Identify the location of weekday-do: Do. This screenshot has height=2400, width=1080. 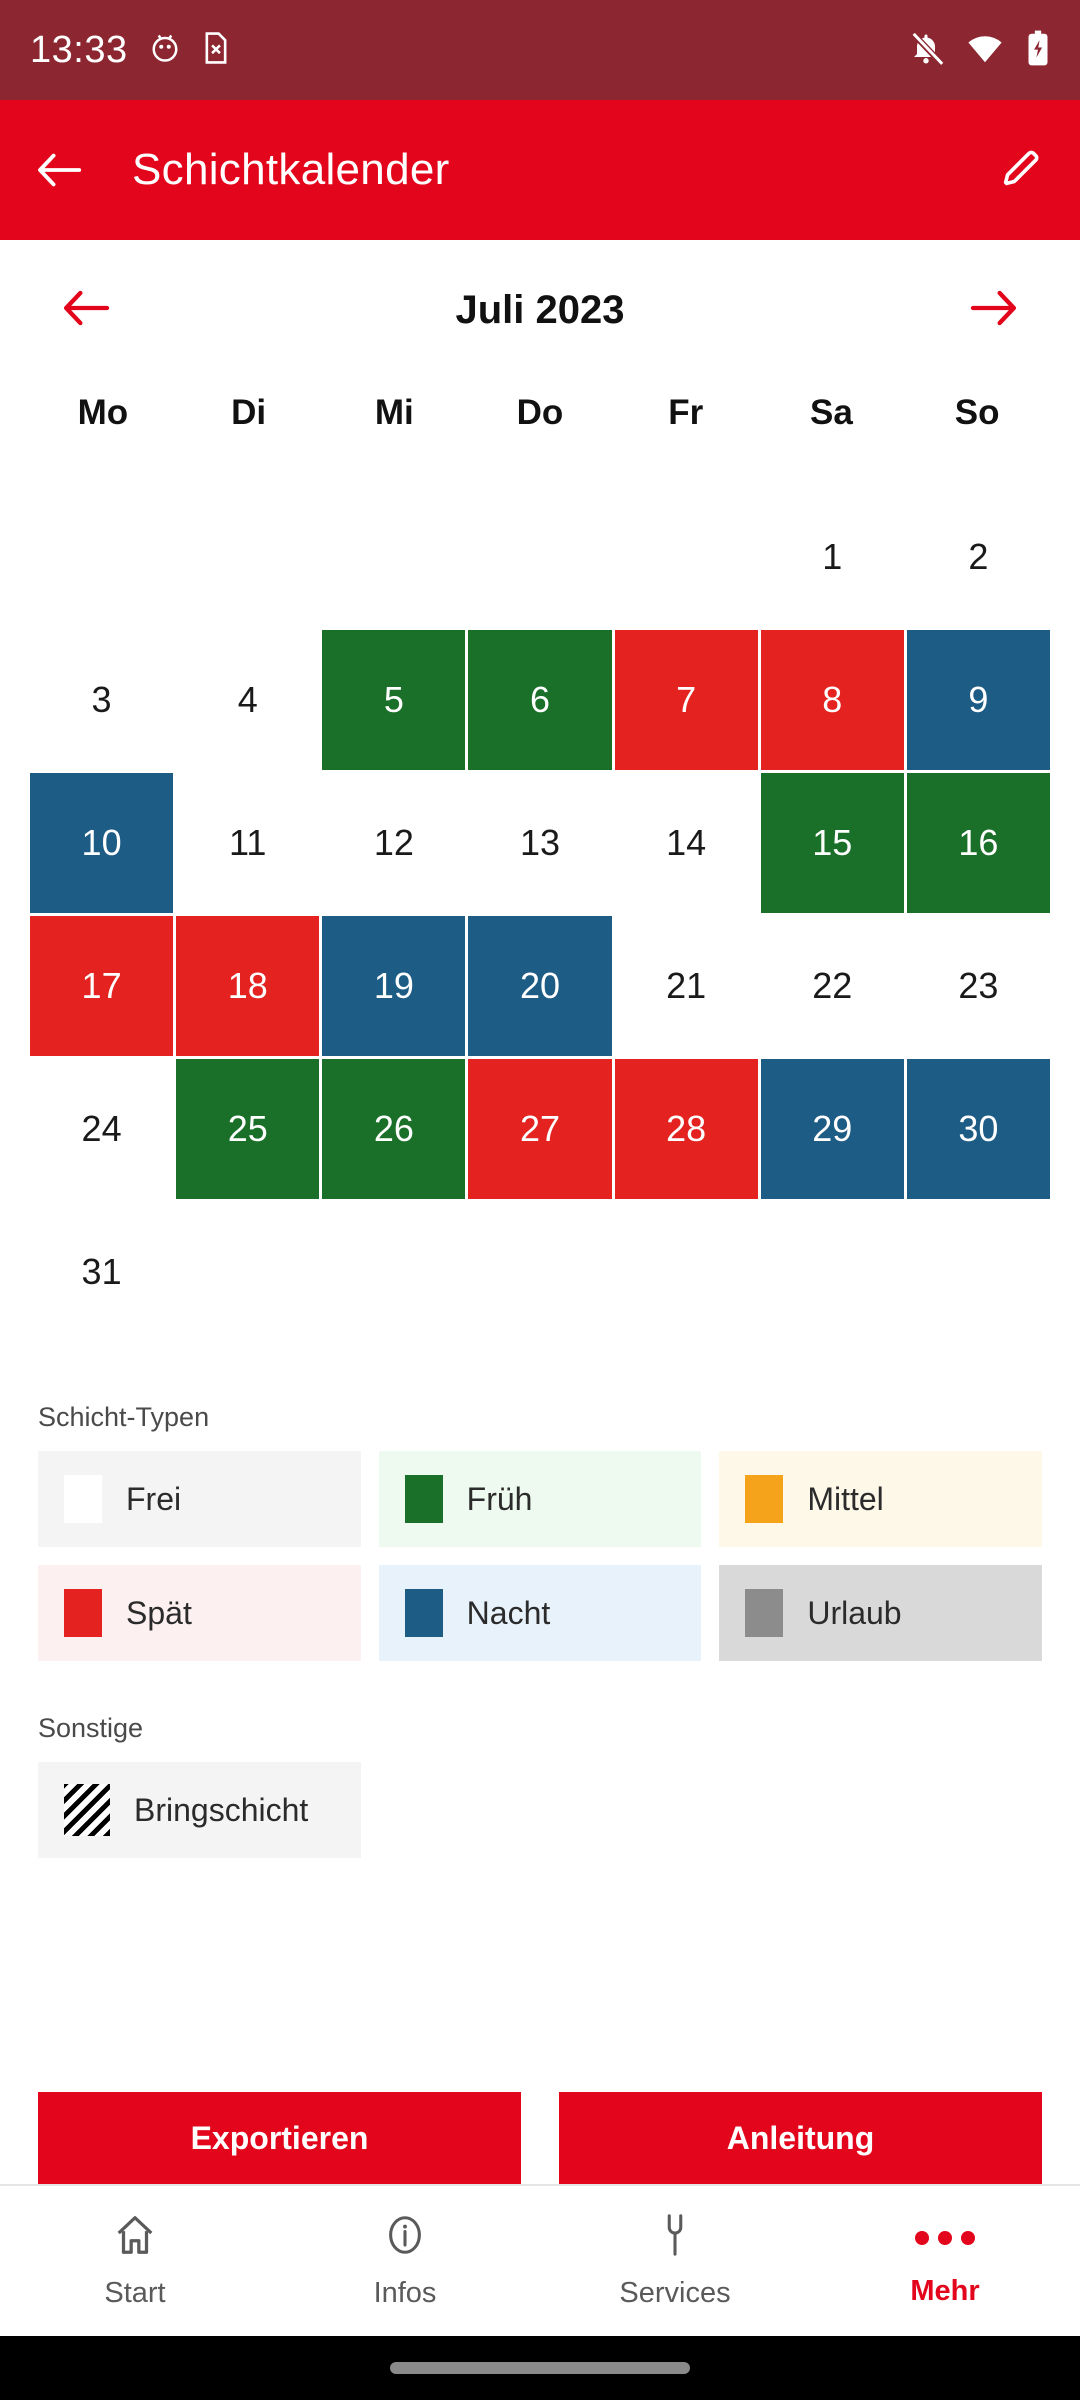
(540, 412).